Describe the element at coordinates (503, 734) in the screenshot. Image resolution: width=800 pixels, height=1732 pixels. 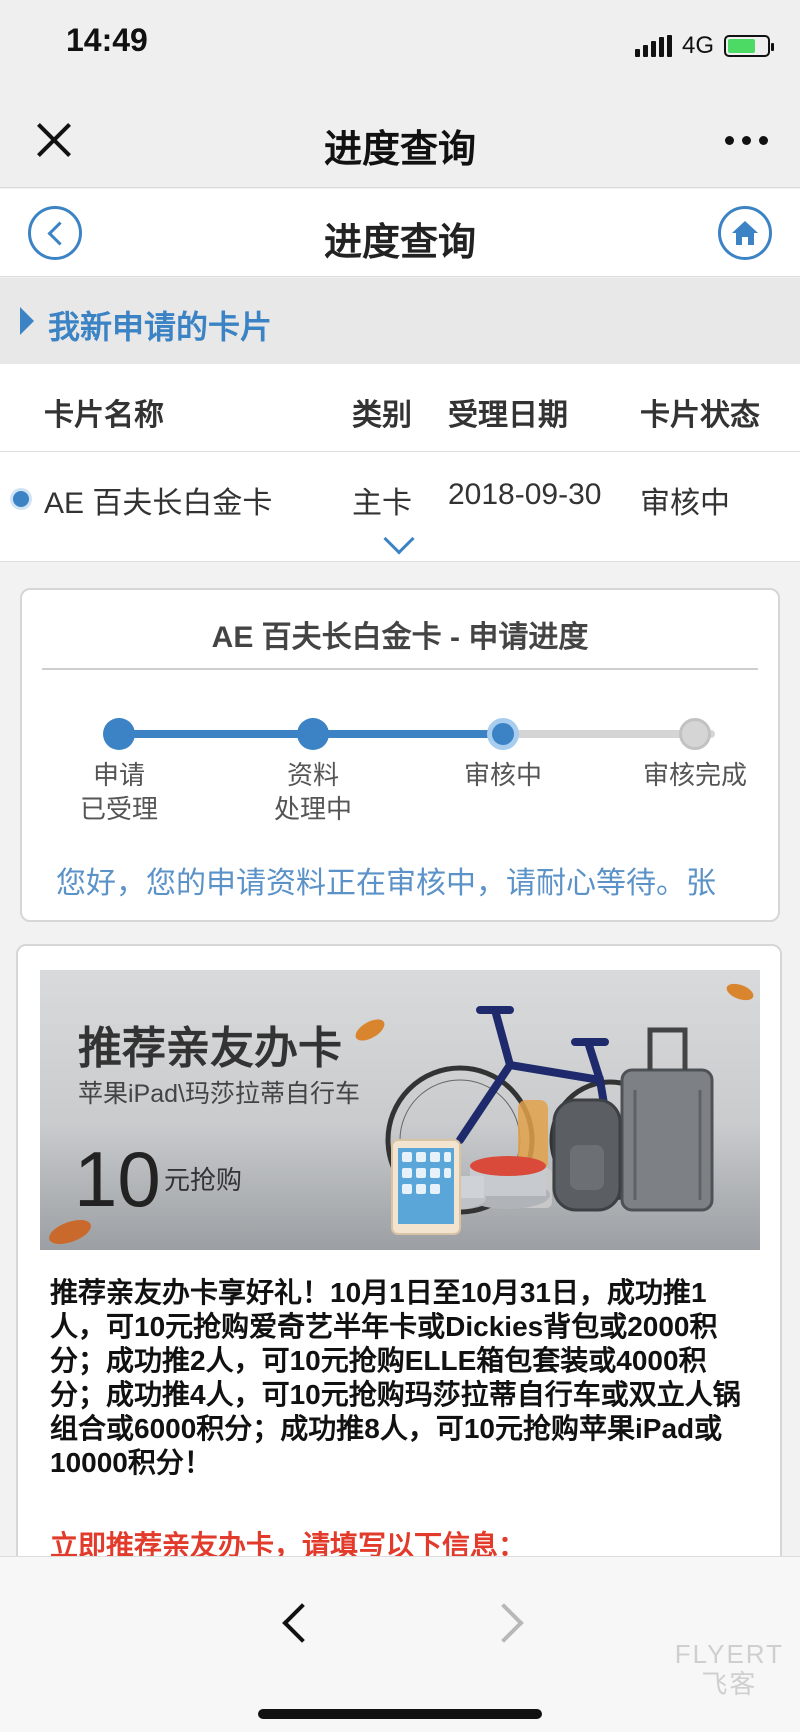
I see `step-node-reviewing` at that location.